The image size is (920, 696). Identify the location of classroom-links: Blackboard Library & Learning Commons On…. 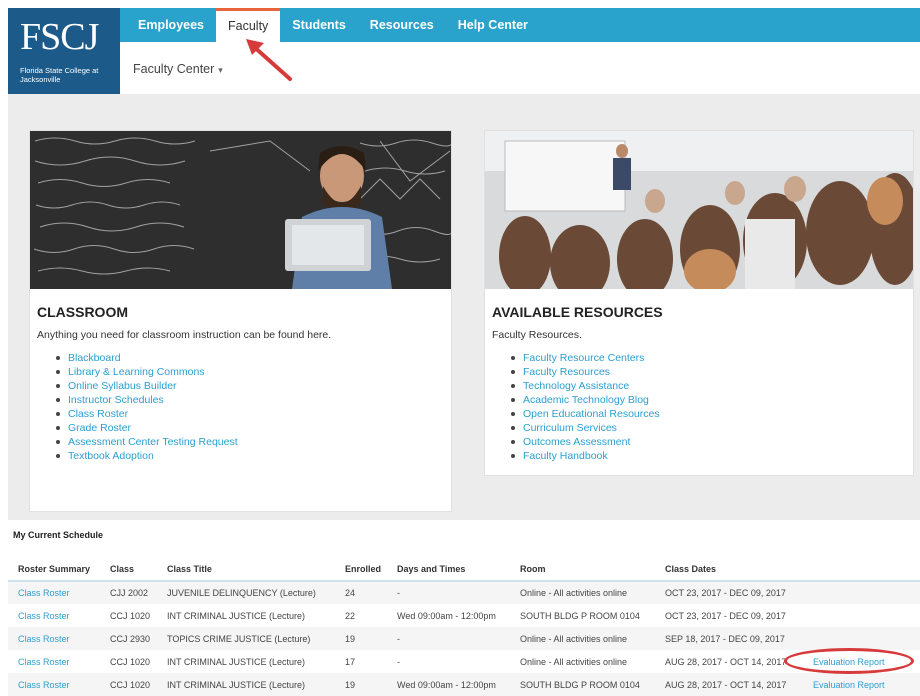
(146, 407).